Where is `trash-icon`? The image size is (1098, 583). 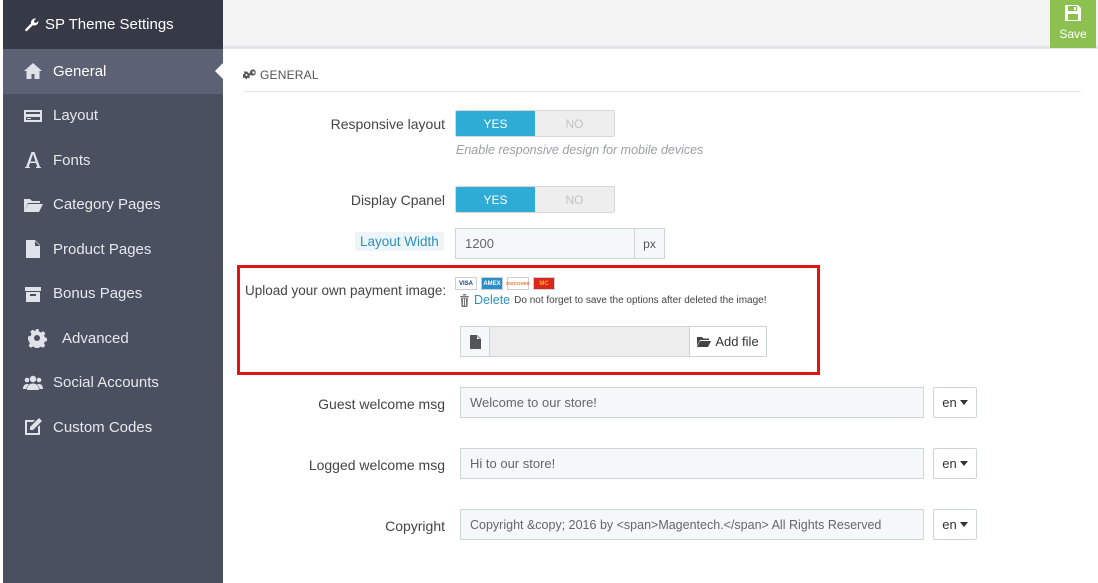
trash-icon is located at coordinates (464, 300).